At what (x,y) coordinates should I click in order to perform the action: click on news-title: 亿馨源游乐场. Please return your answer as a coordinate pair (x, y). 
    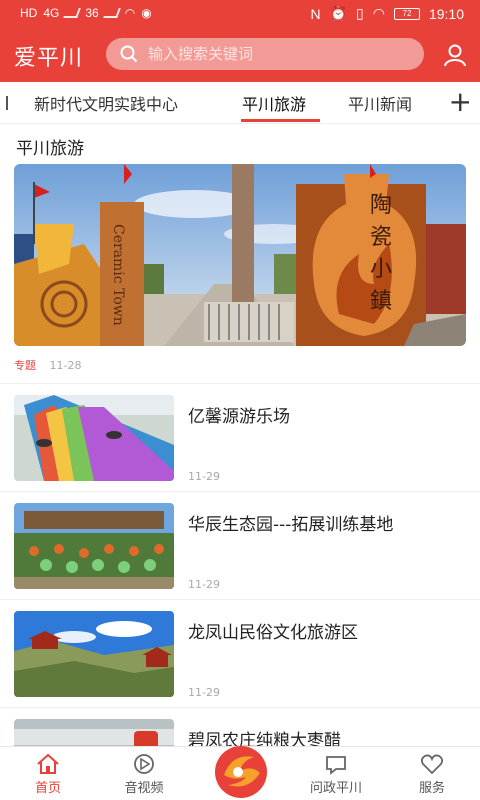
    Looking at the image, I should click on (239, 417).